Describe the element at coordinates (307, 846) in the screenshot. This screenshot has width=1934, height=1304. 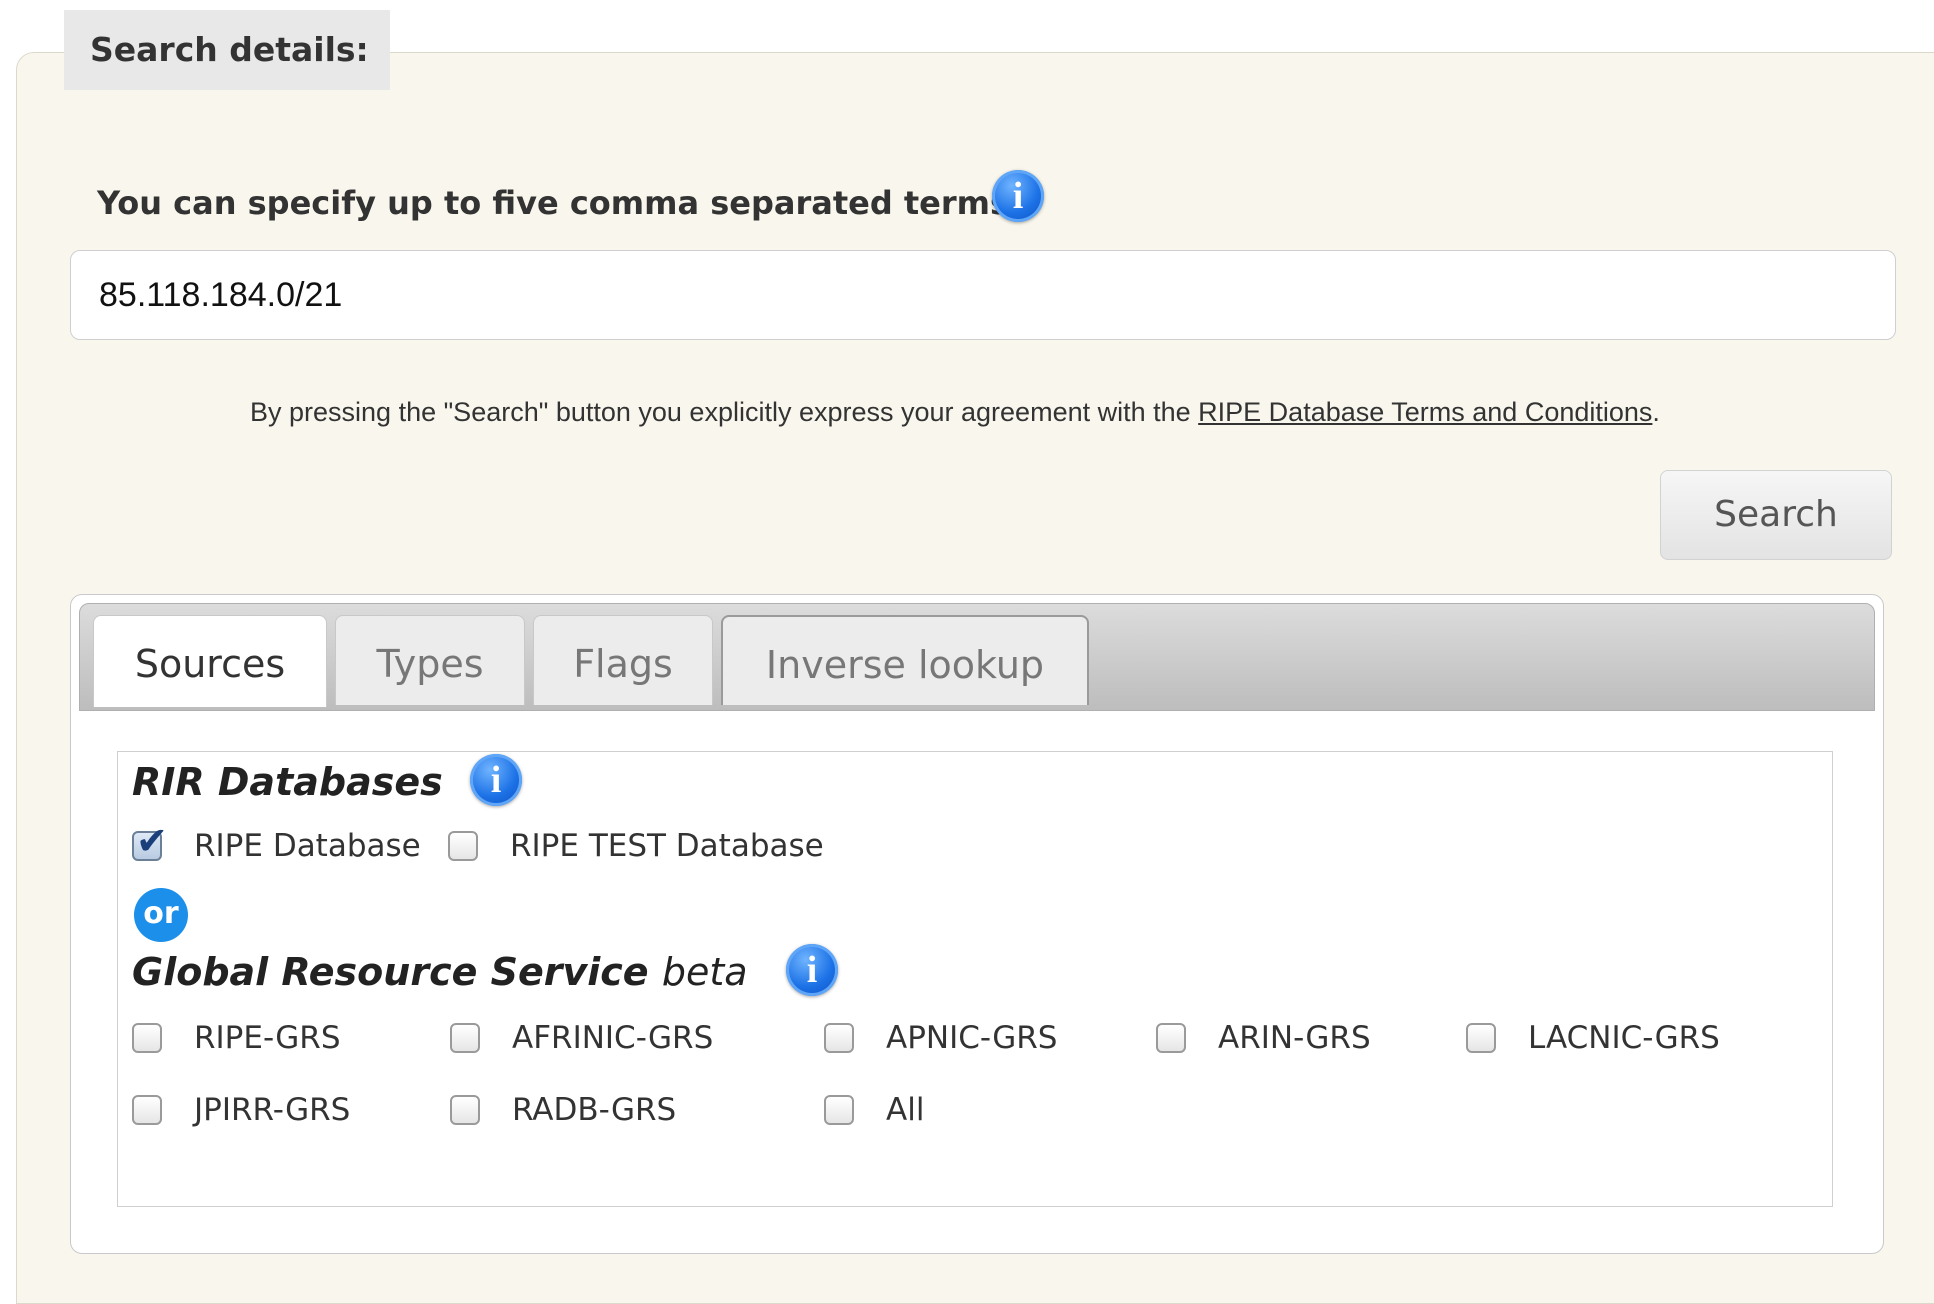
I see `checkbox-label: RIPE Database` at that location.